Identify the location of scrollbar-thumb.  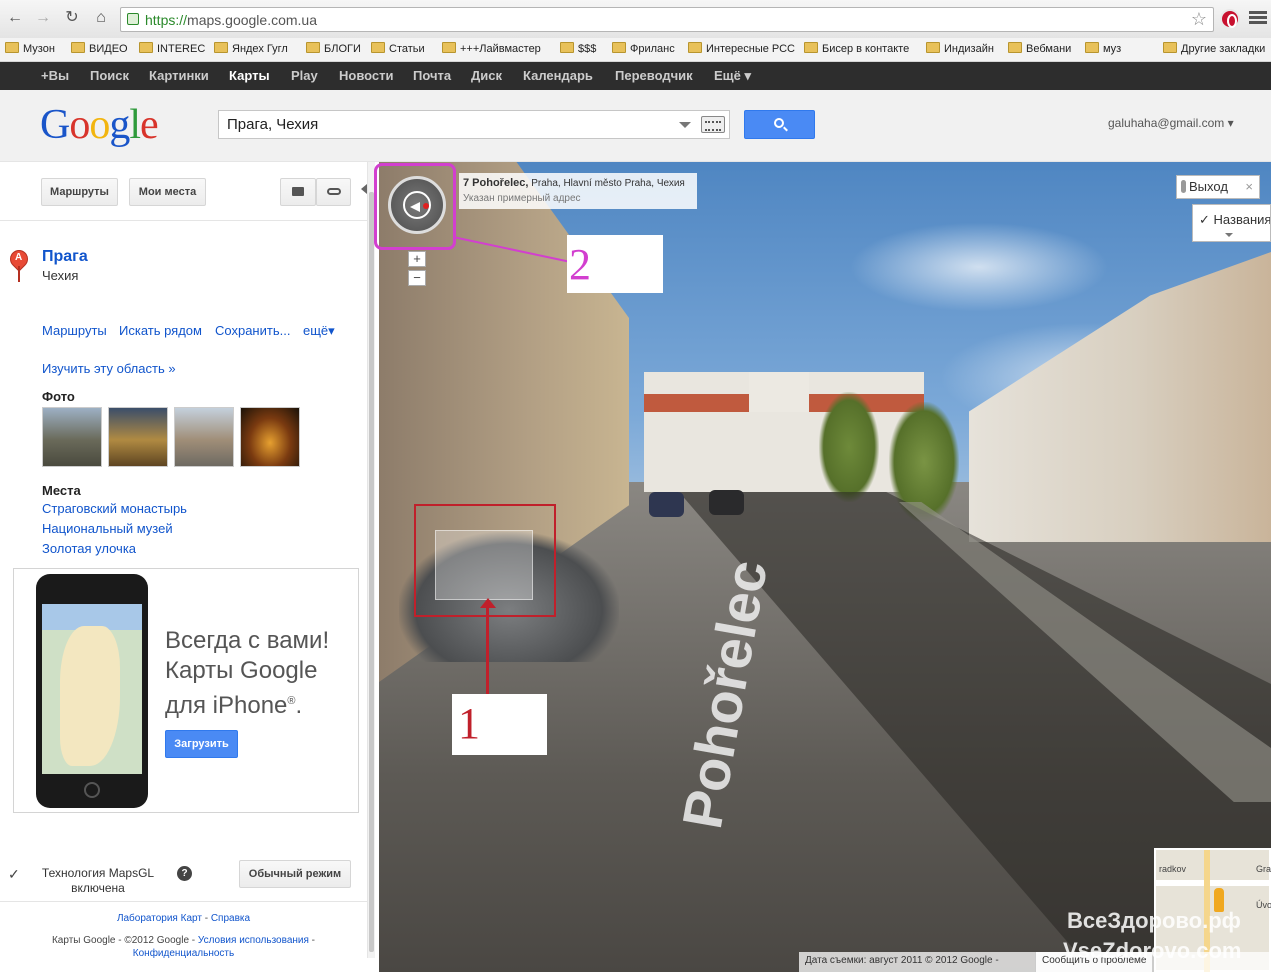
(371, 572).